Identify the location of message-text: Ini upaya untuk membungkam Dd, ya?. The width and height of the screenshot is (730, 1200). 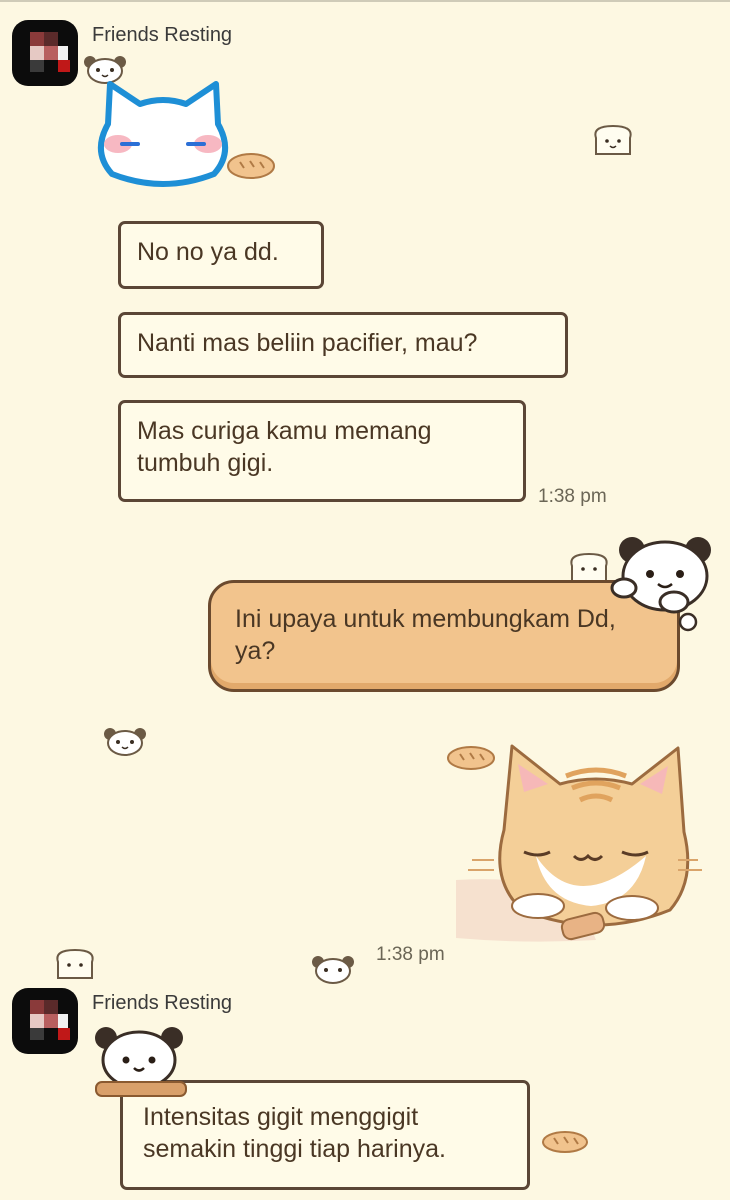
(425, 635).